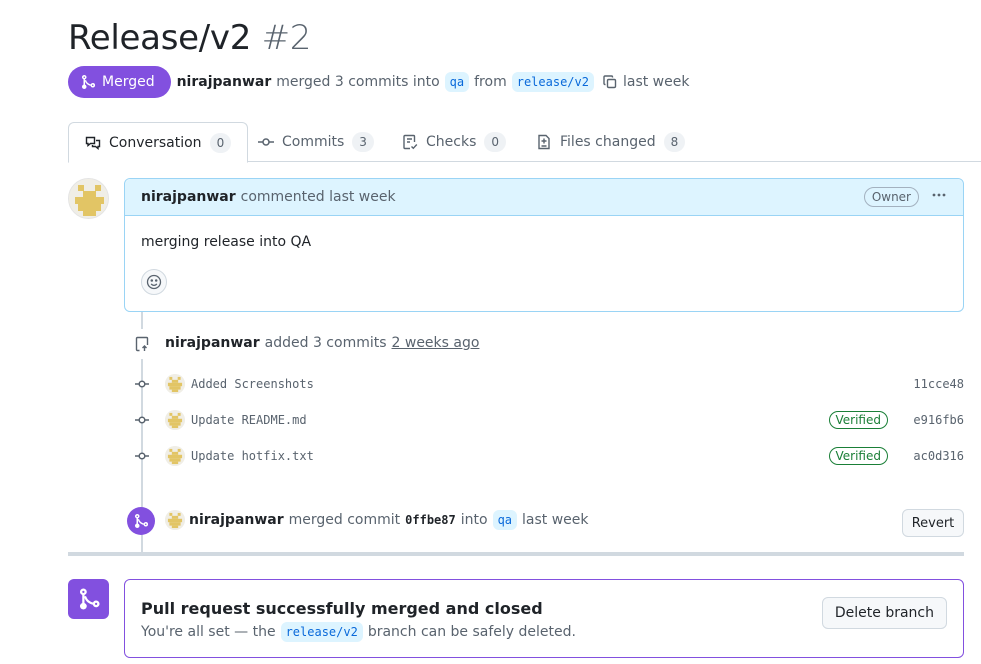 The height and width of the screenshot is (664, 981). Describe the element at coordinates (321, 632) in the screenshot. I see `status-branch: release/v2` at that location.